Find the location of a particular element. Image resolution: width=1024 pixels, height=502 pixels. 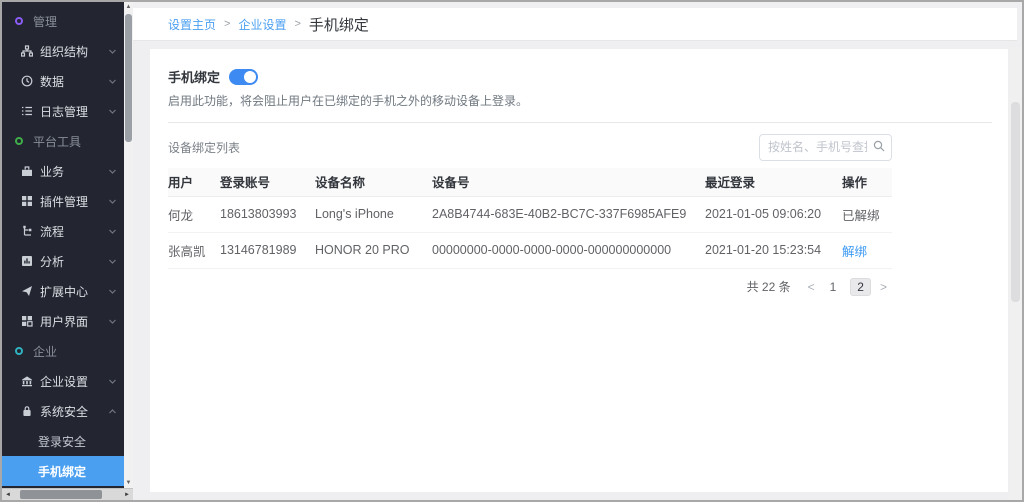

content-vertical-scrollbar is located at coordinates (1015, 273).